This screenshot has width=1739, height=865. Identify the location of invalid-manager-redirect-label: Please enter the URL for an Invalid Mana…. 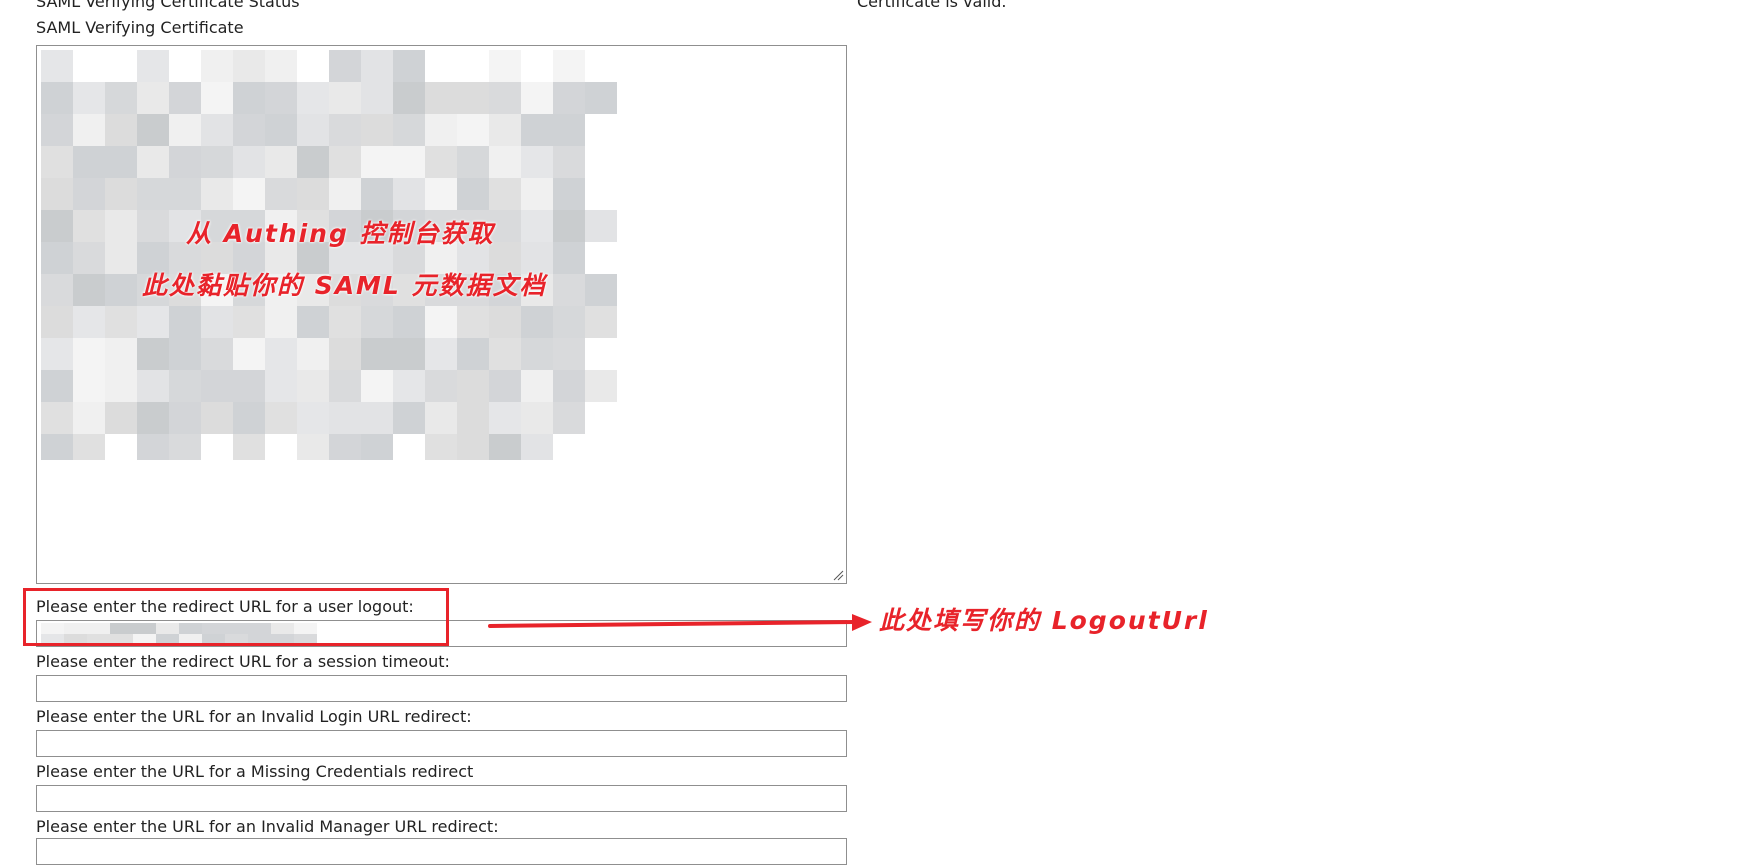
(267, 826).